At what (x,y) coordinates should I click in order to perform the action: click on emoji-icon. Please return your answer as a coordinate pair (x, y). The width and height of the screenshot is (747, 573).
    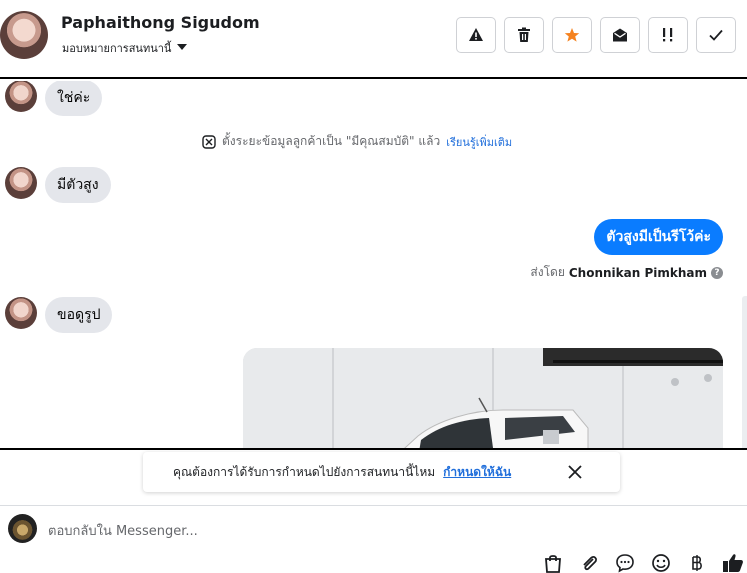
    Looking at the image, I should click on (661, 563).